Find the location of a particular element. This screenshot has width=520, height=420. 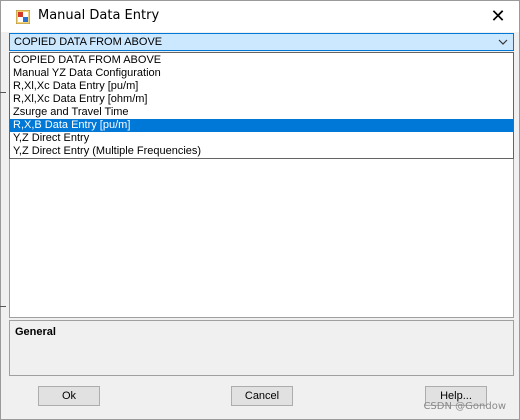

entry-type-combobox: COPIED DATA FROM ABOVE is located at coordinates (261, 42).